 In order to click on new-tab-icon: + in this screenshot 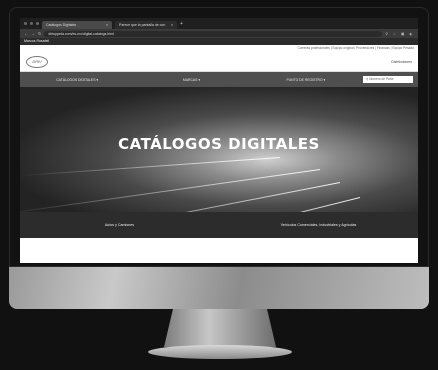, I will do `click(181, 24)`.